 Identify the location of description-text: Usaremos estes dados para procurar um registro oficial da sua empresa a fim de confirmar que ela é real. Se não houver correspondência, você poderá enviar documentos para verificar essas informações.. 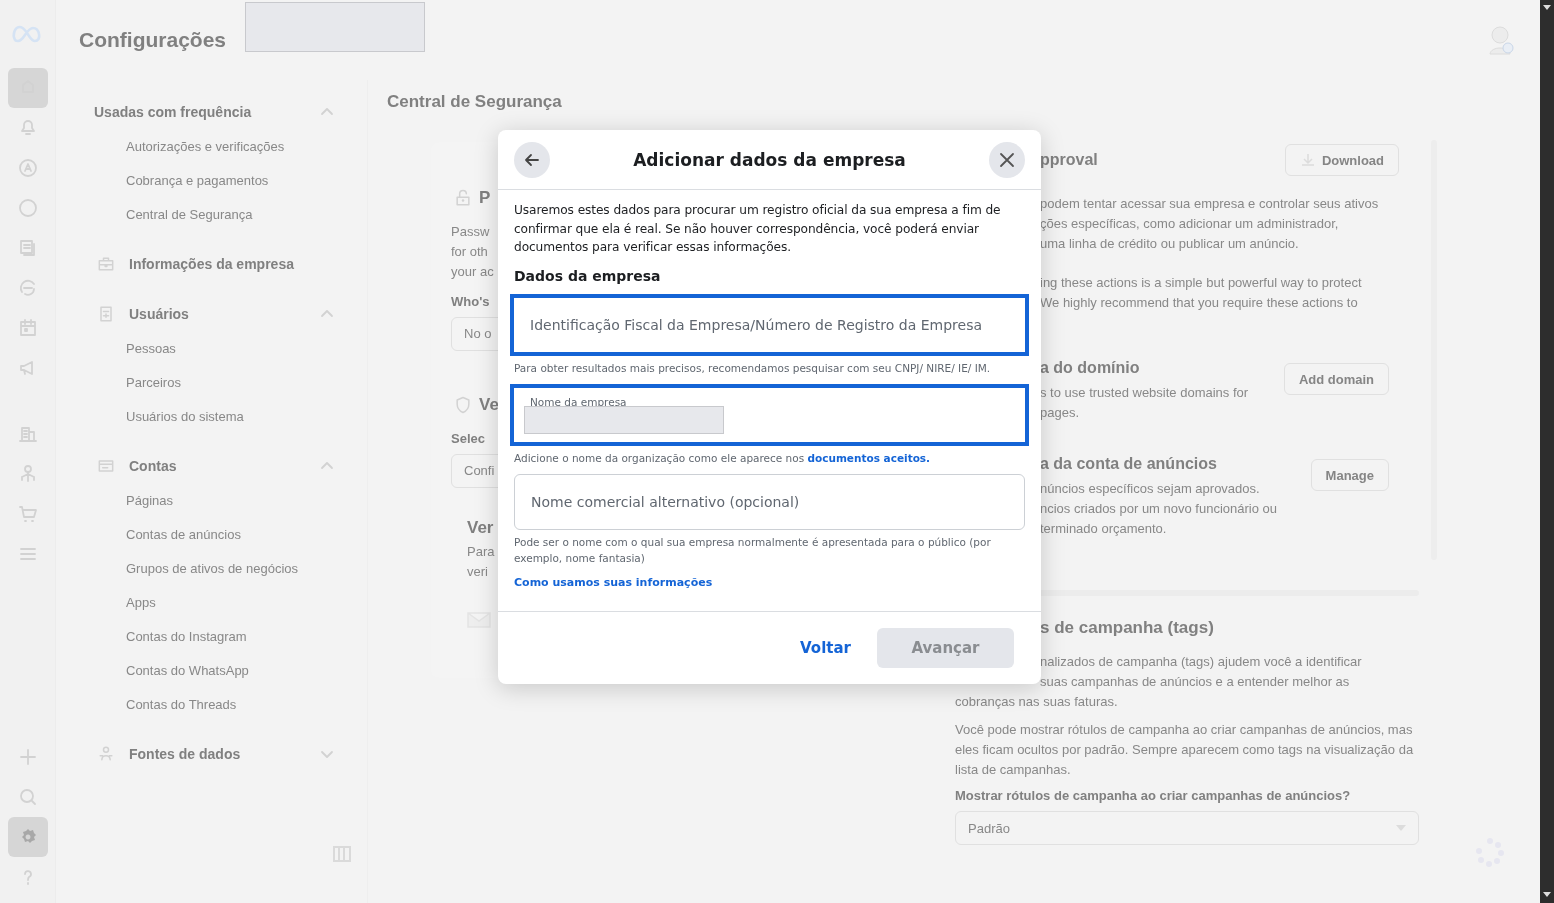
(758, 229).